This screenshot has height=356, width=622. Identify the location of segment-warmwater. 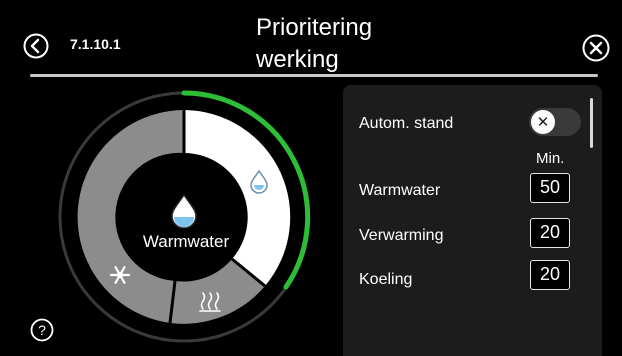
(237, 198).